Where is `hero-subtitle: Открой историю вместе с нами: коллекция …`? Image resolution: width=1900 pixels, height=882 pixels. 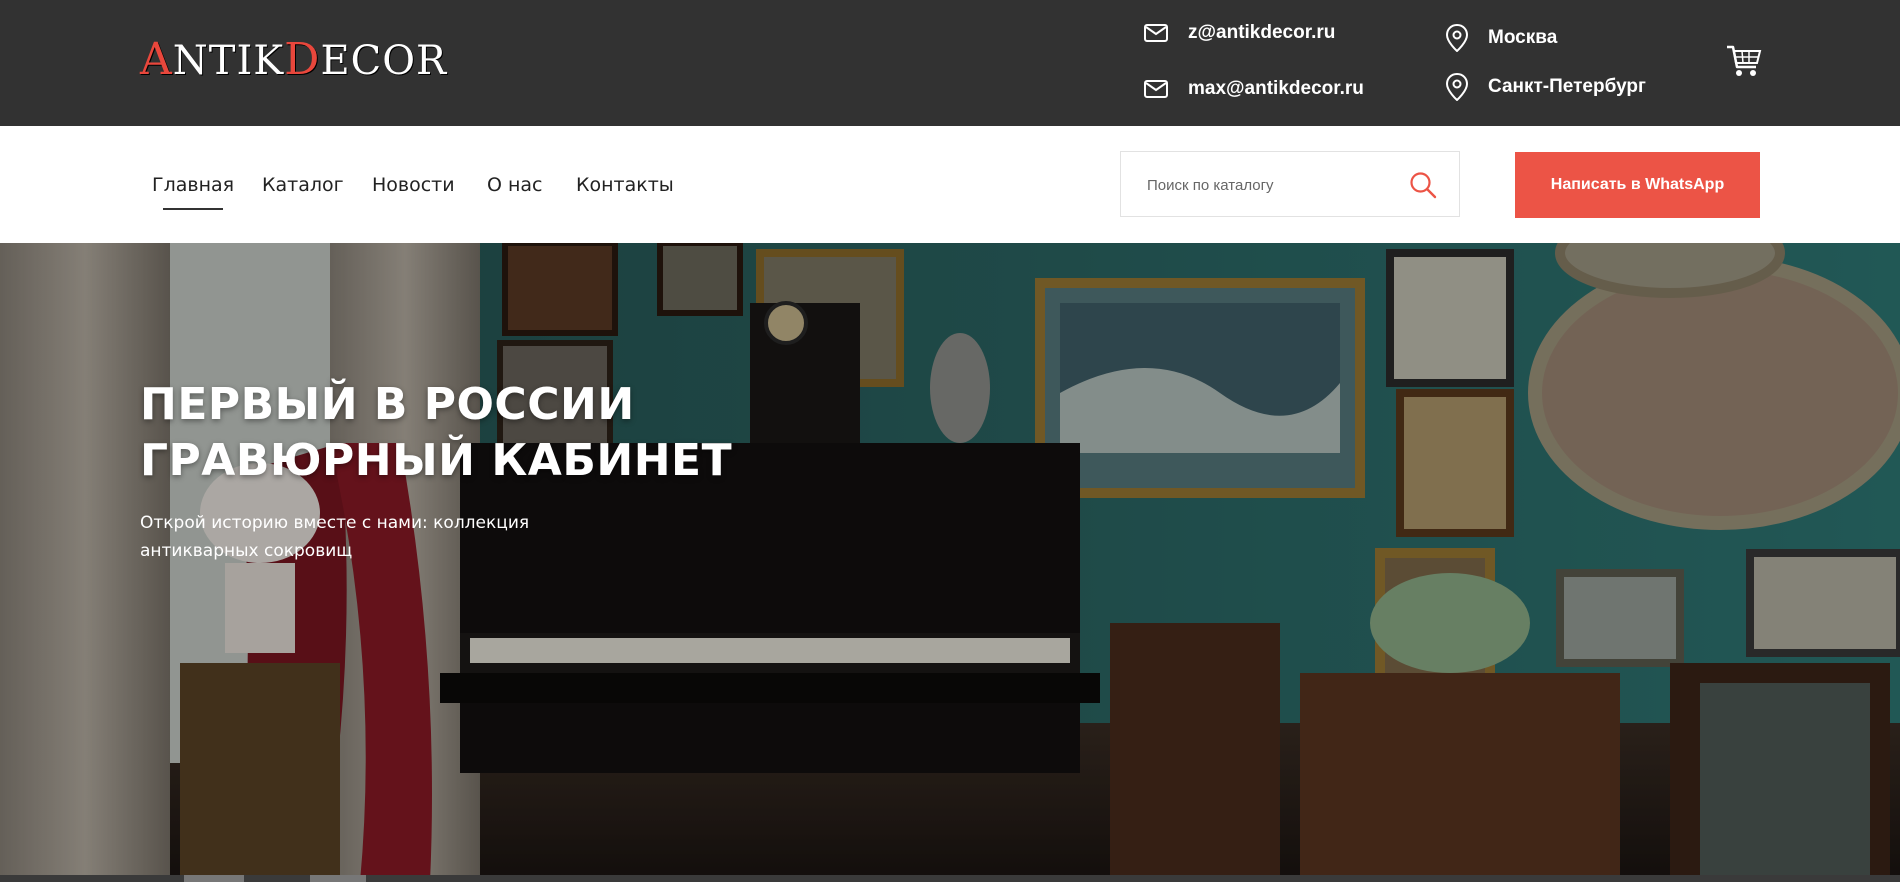 hero-subtitle: Открой историю вместе с нами: коллекция … is located at coordinates (335, 537).